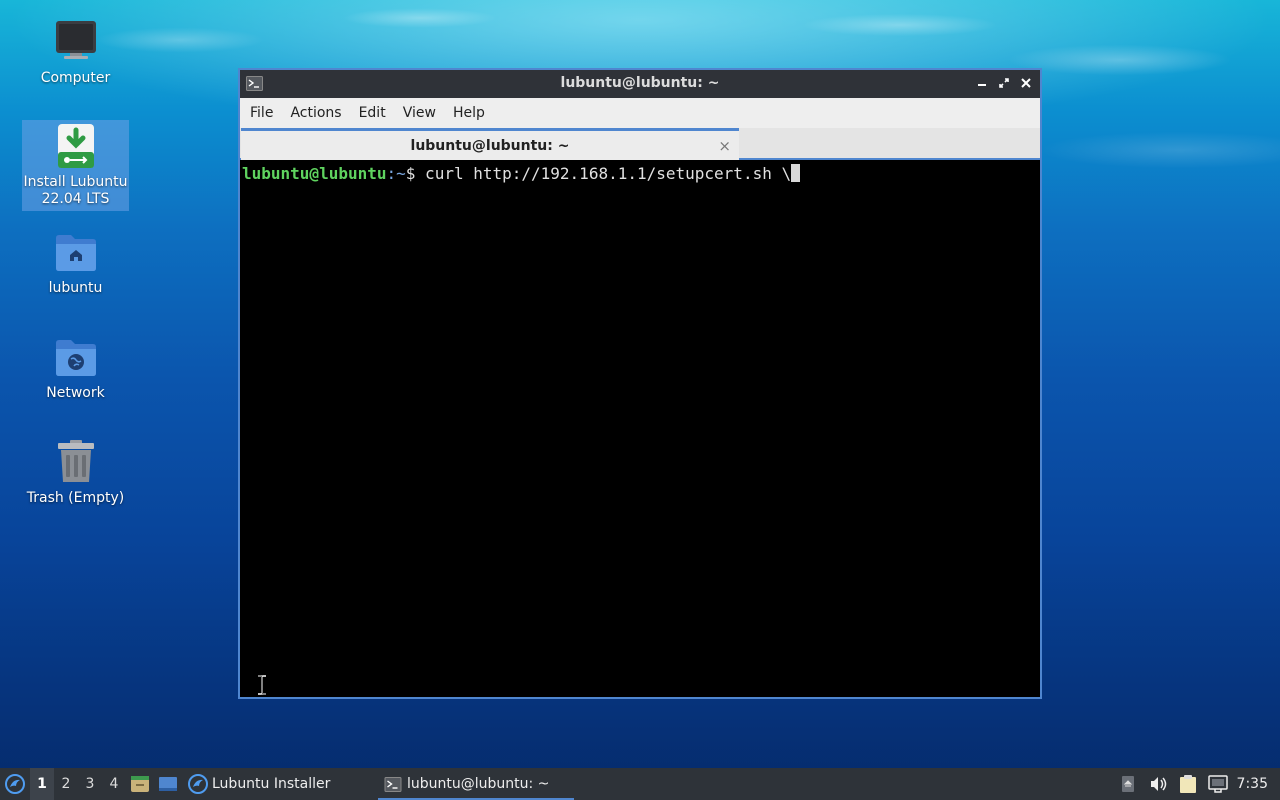 The width and height of the screenshot is (1280, 800). I want to click on desktop-icon-label: Trash (Empty), so click(75, 498).